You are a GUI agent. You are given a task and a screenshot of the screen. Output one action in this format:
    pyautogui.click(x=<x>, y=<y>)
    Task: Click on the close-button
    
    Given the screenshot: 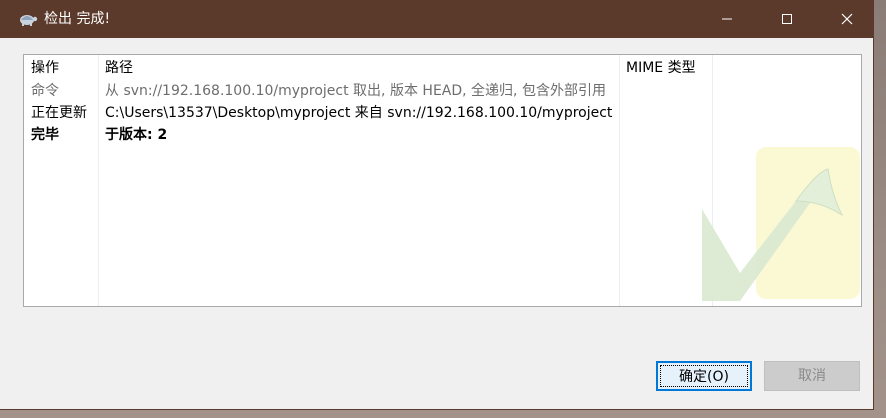 What is the action you would take?
    pyautogui.click(x=847, y=19)
    